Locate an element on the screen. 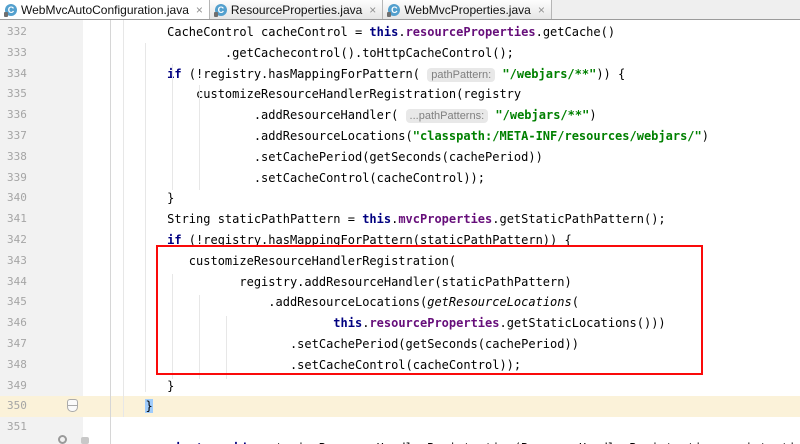  code-text: .setCacheControl(cacheControl)); is located at coordinates (308, 178).